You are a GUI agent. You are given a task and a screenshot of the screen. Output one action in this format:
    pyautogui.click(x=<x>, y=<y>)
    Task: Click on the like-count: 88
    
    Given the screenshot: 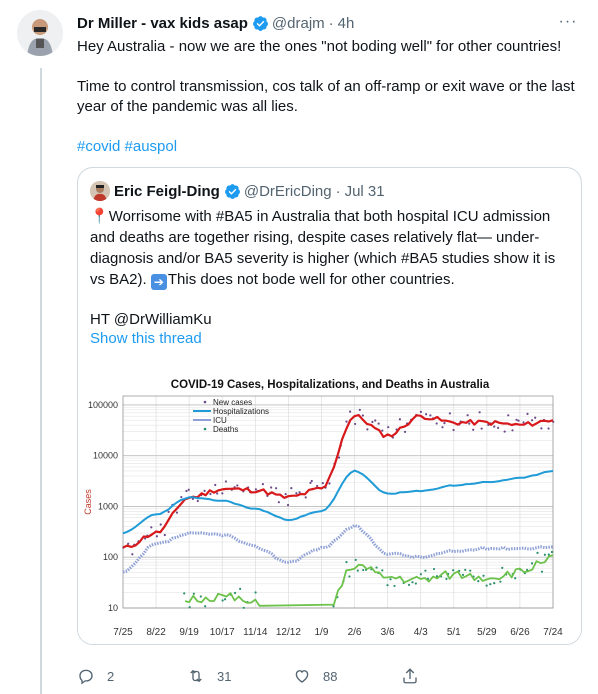 What is the action you would take?
    pyautogui.click(x=330, y=676)
    